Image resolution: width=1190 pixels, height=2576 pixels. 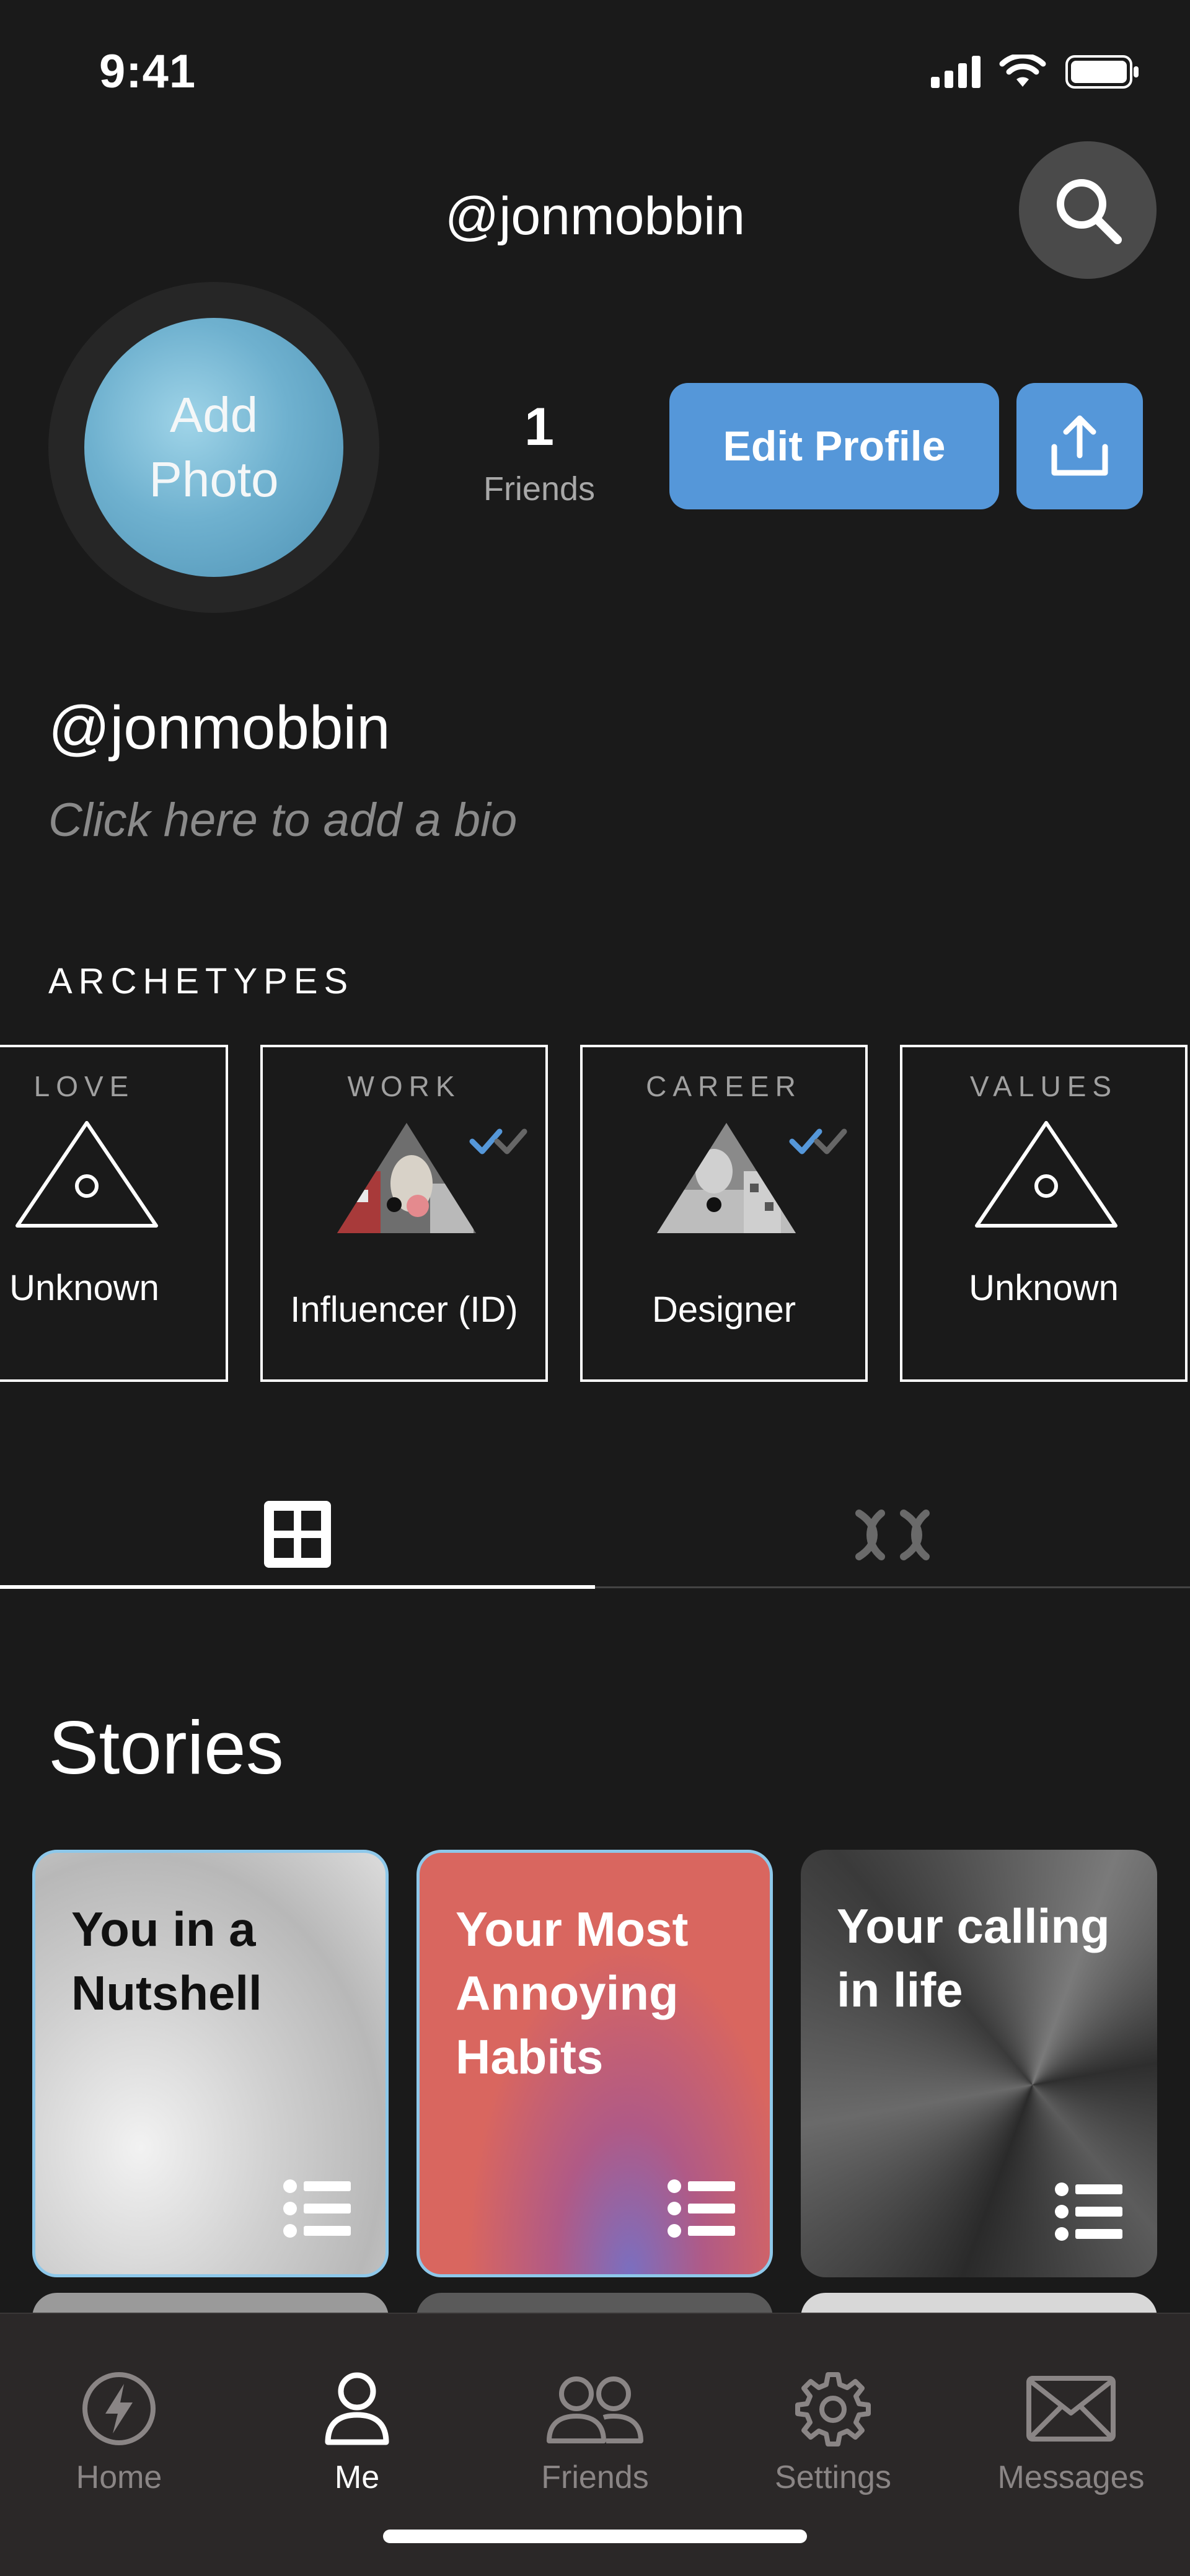 I want to click on nav-label: Home, so click(x=119, y=2477).